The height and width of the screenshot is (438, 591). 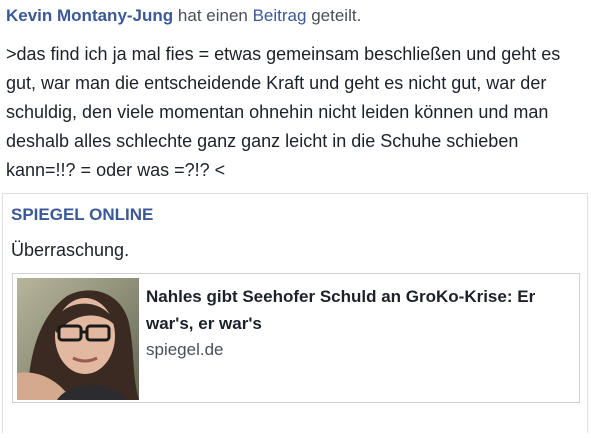 I want to click on source-page-name: SPIEGEL ONLINE, so click(x=82, y=215).